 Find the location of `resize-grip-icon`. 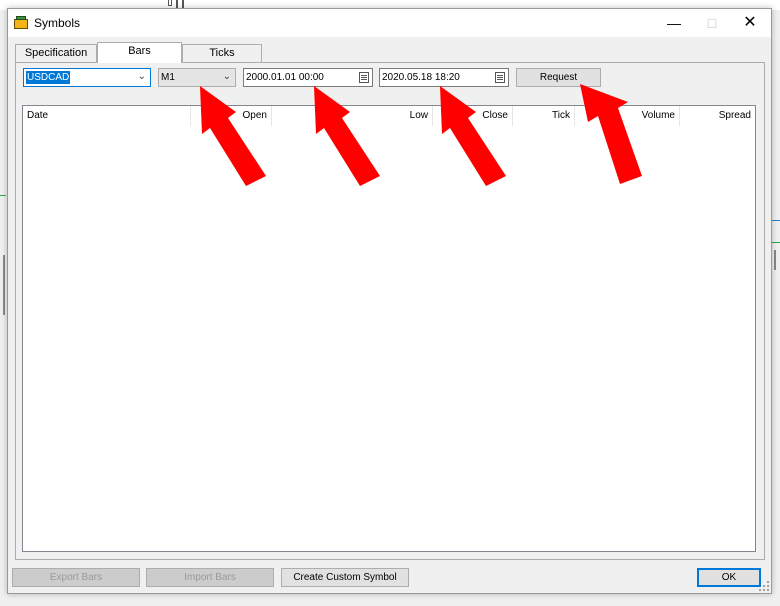

resize-grip-icon is located at coordinates (764, 586).